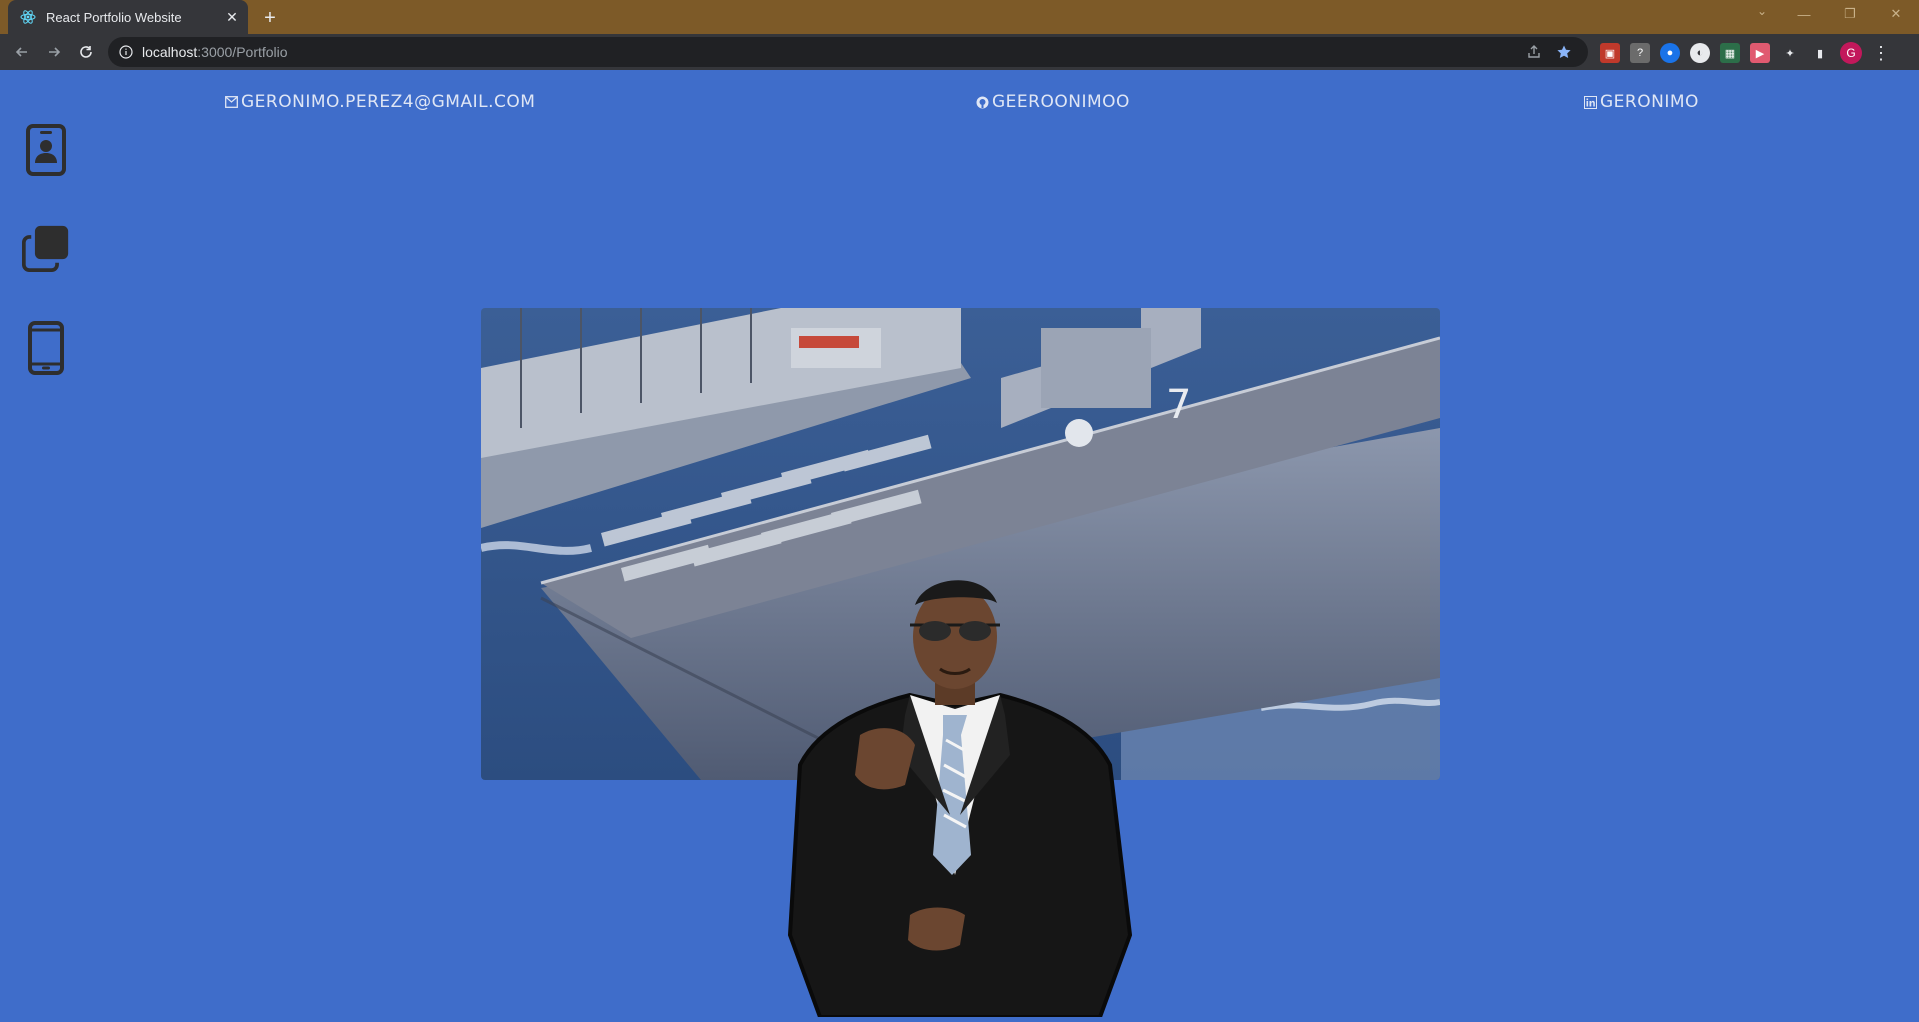 Image resolution: width=1919 pixels, height=1022 pixels. What do you see at coordinates (270, 18) in the screenshot?
I see `new-tab-icon: +` at bounding box center [270, 18].